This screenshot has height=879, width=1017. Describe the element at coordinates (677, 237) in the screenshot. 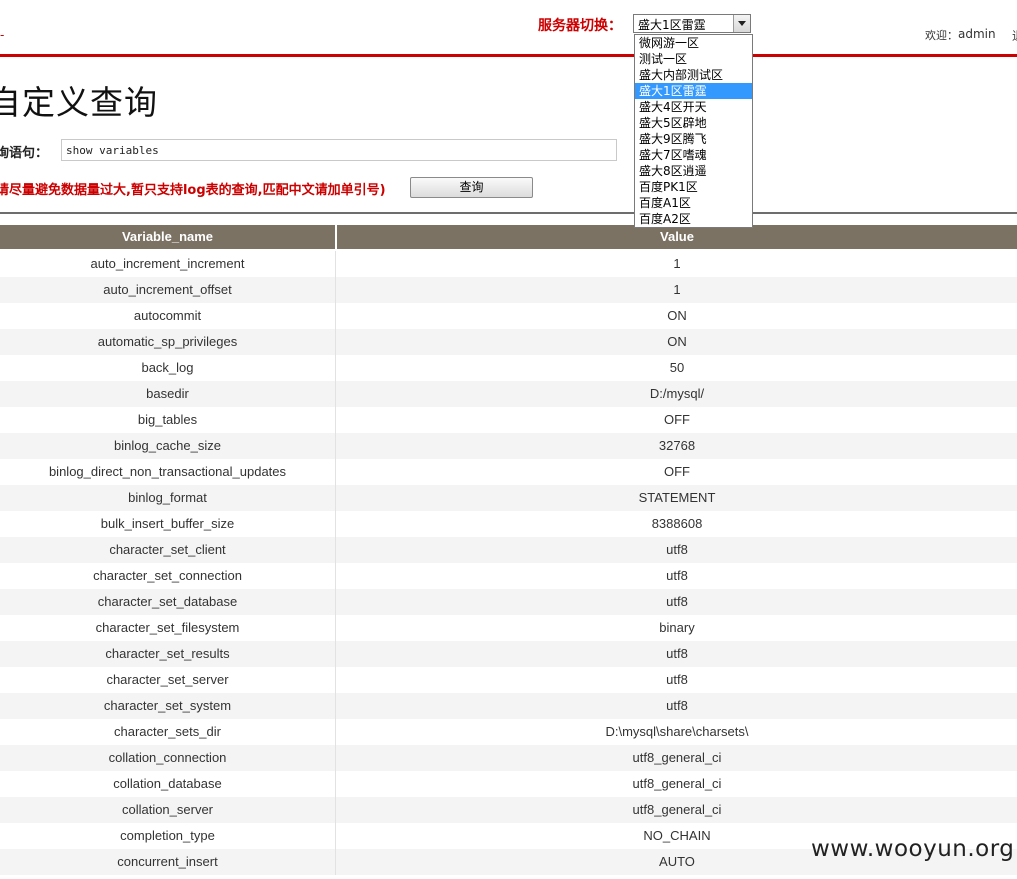

I see `column-header-value: Value` at that location.